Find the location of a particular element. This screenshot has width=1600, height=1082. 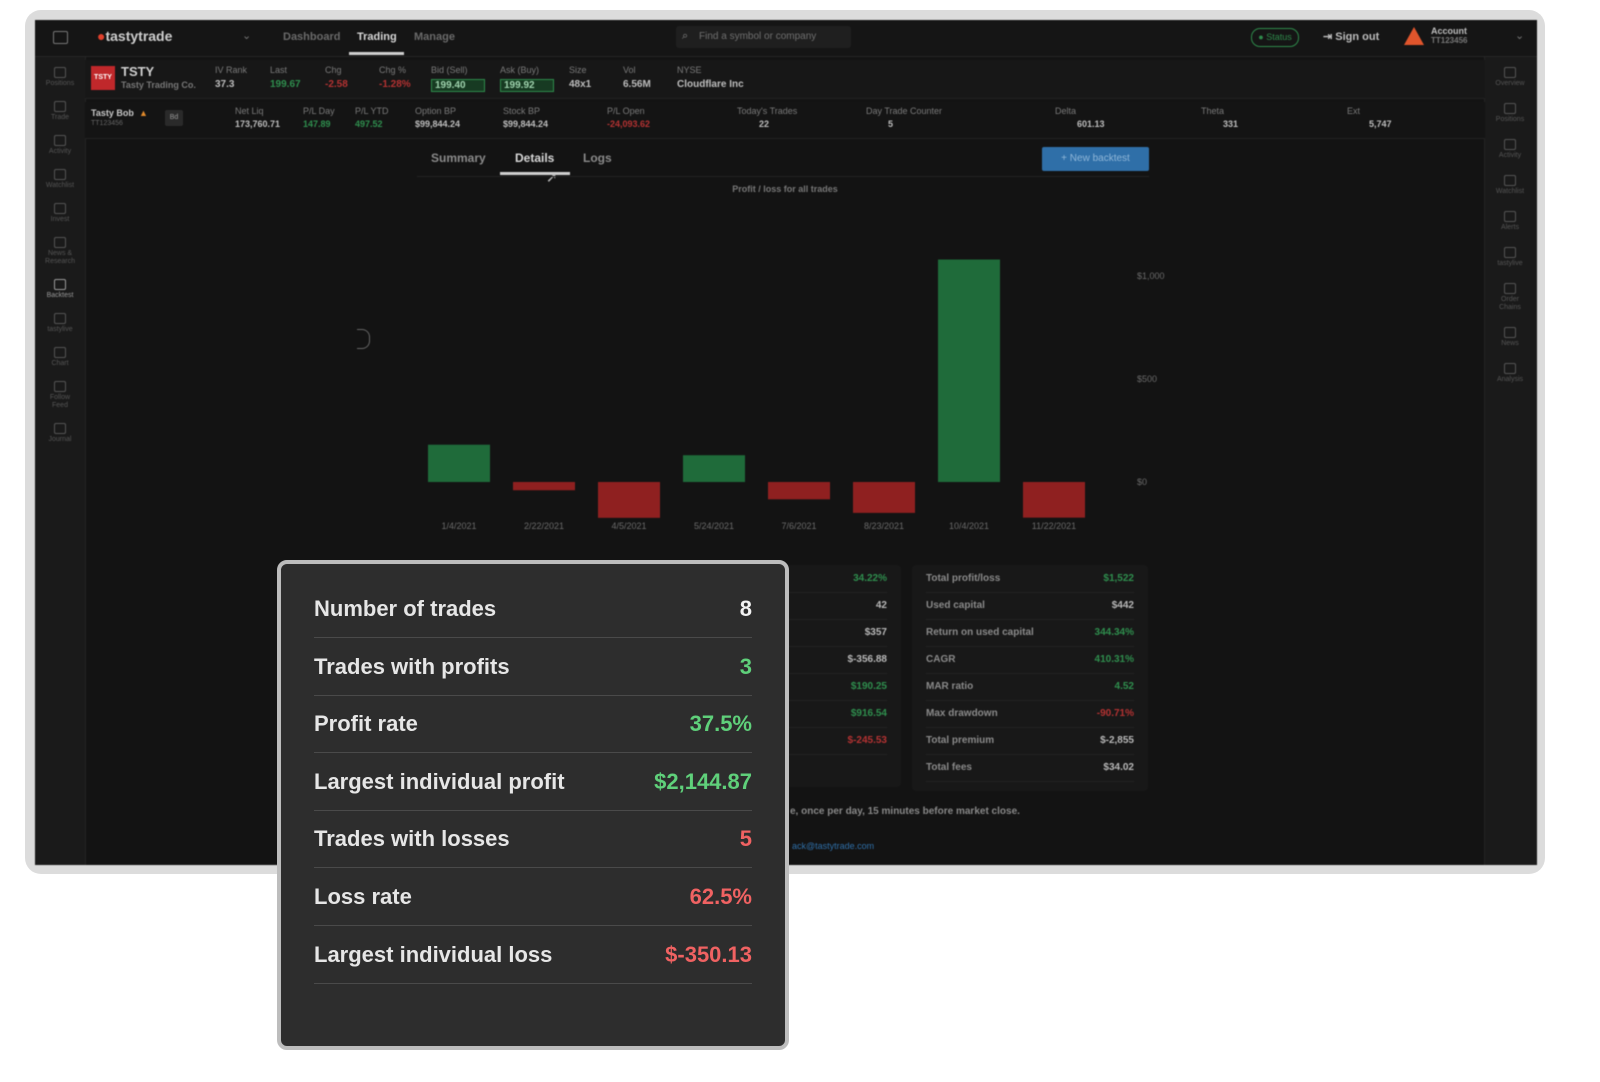

stats-value: $-2,855 is located at coordinates (1117, 740).